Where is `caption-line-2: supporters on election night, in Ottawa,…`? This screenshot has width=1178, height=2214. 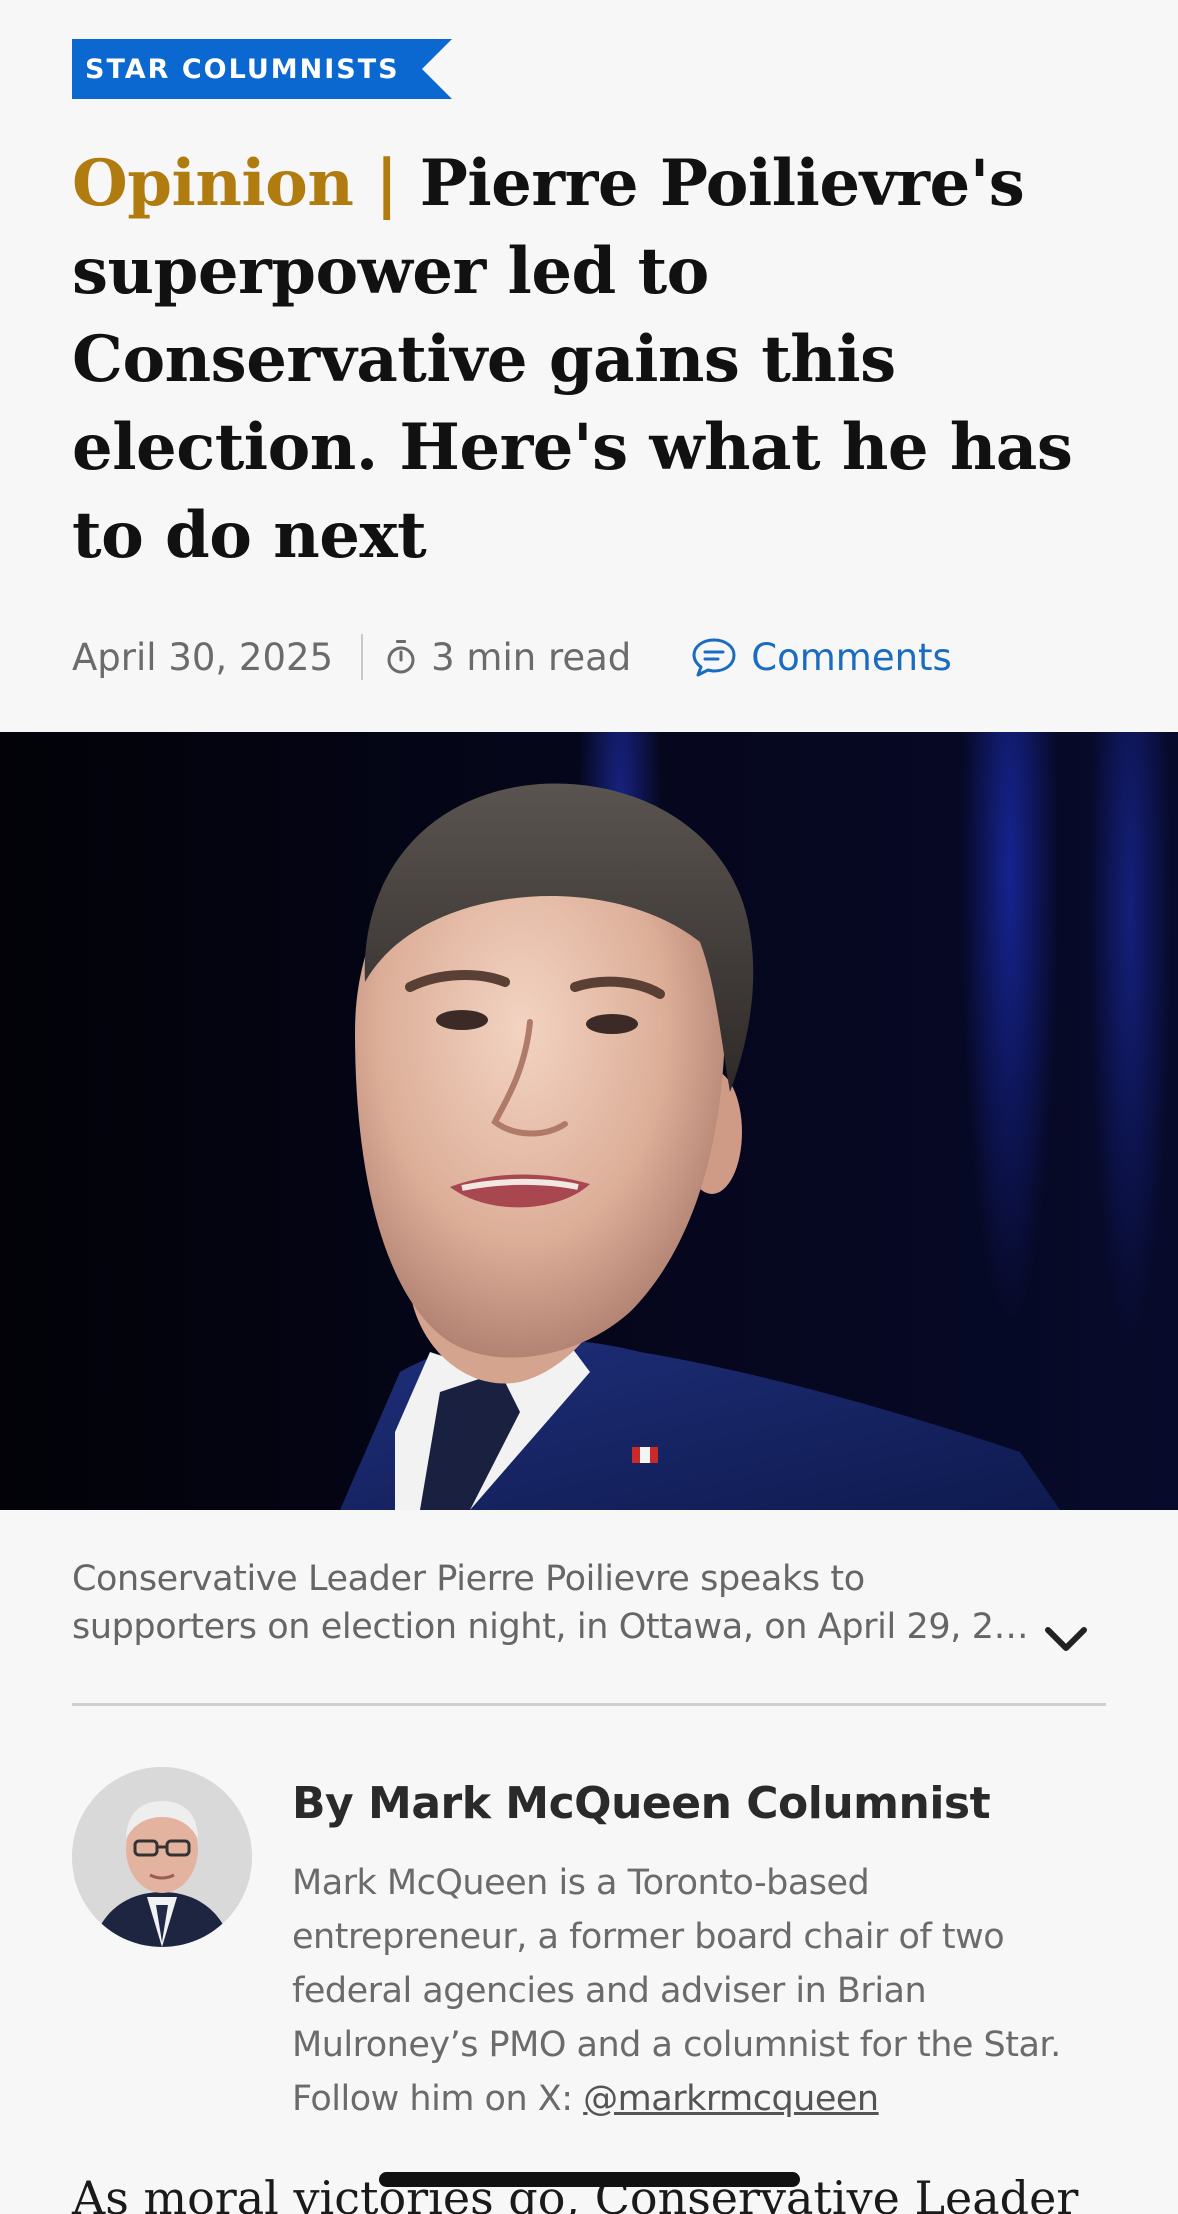 caption-line-2: supporters on election night, in Ottawa,… is located at coordinates (550, 1627).